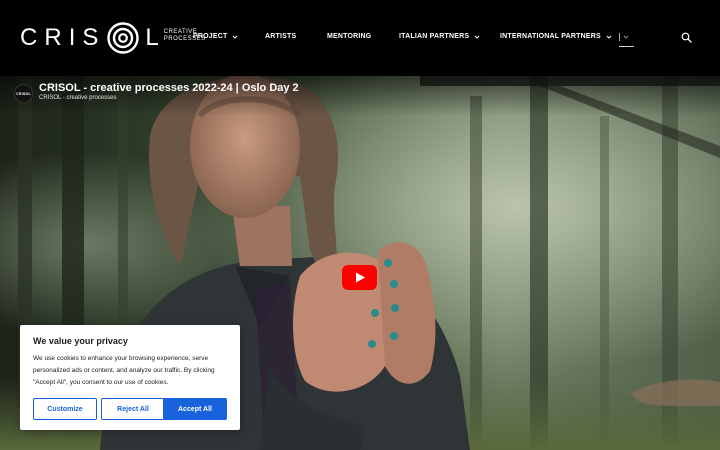  I want to click on nav-mentoring-label: MENTORING, so click(349, 36).